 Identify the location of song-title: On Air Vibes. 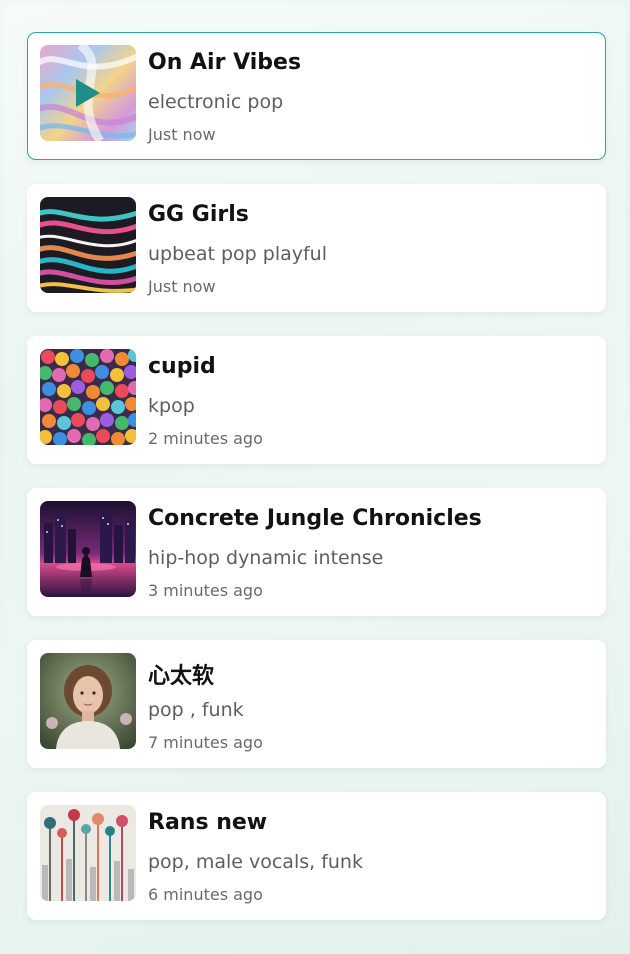
(224, 62).